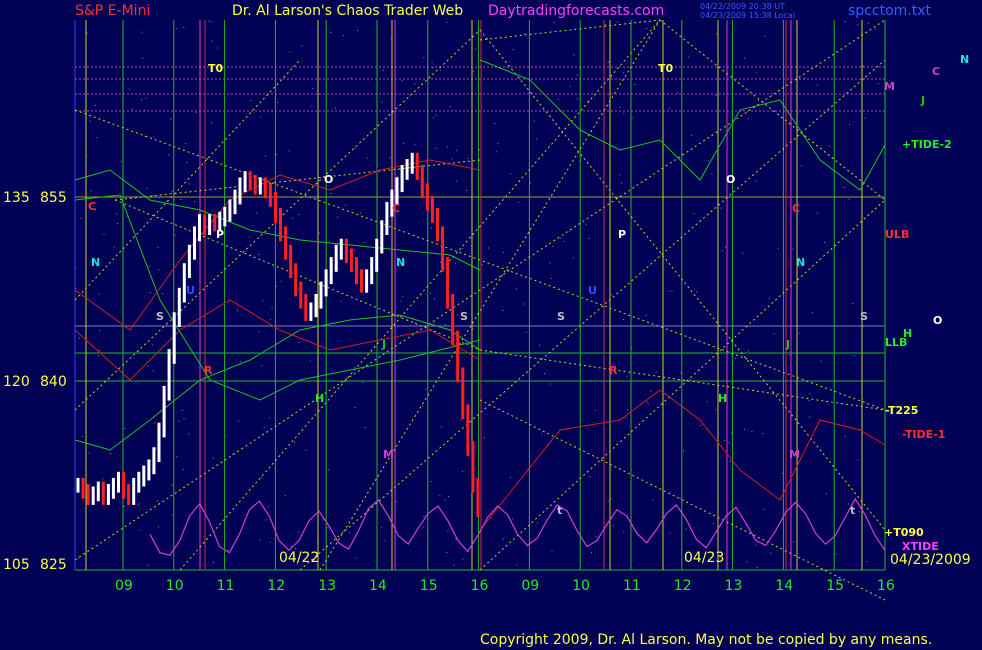 This screenshot has width=982, height=650. Describe the element at coordinates (897, 234) in the screenshot. I see `right-label: ULB` at that location.